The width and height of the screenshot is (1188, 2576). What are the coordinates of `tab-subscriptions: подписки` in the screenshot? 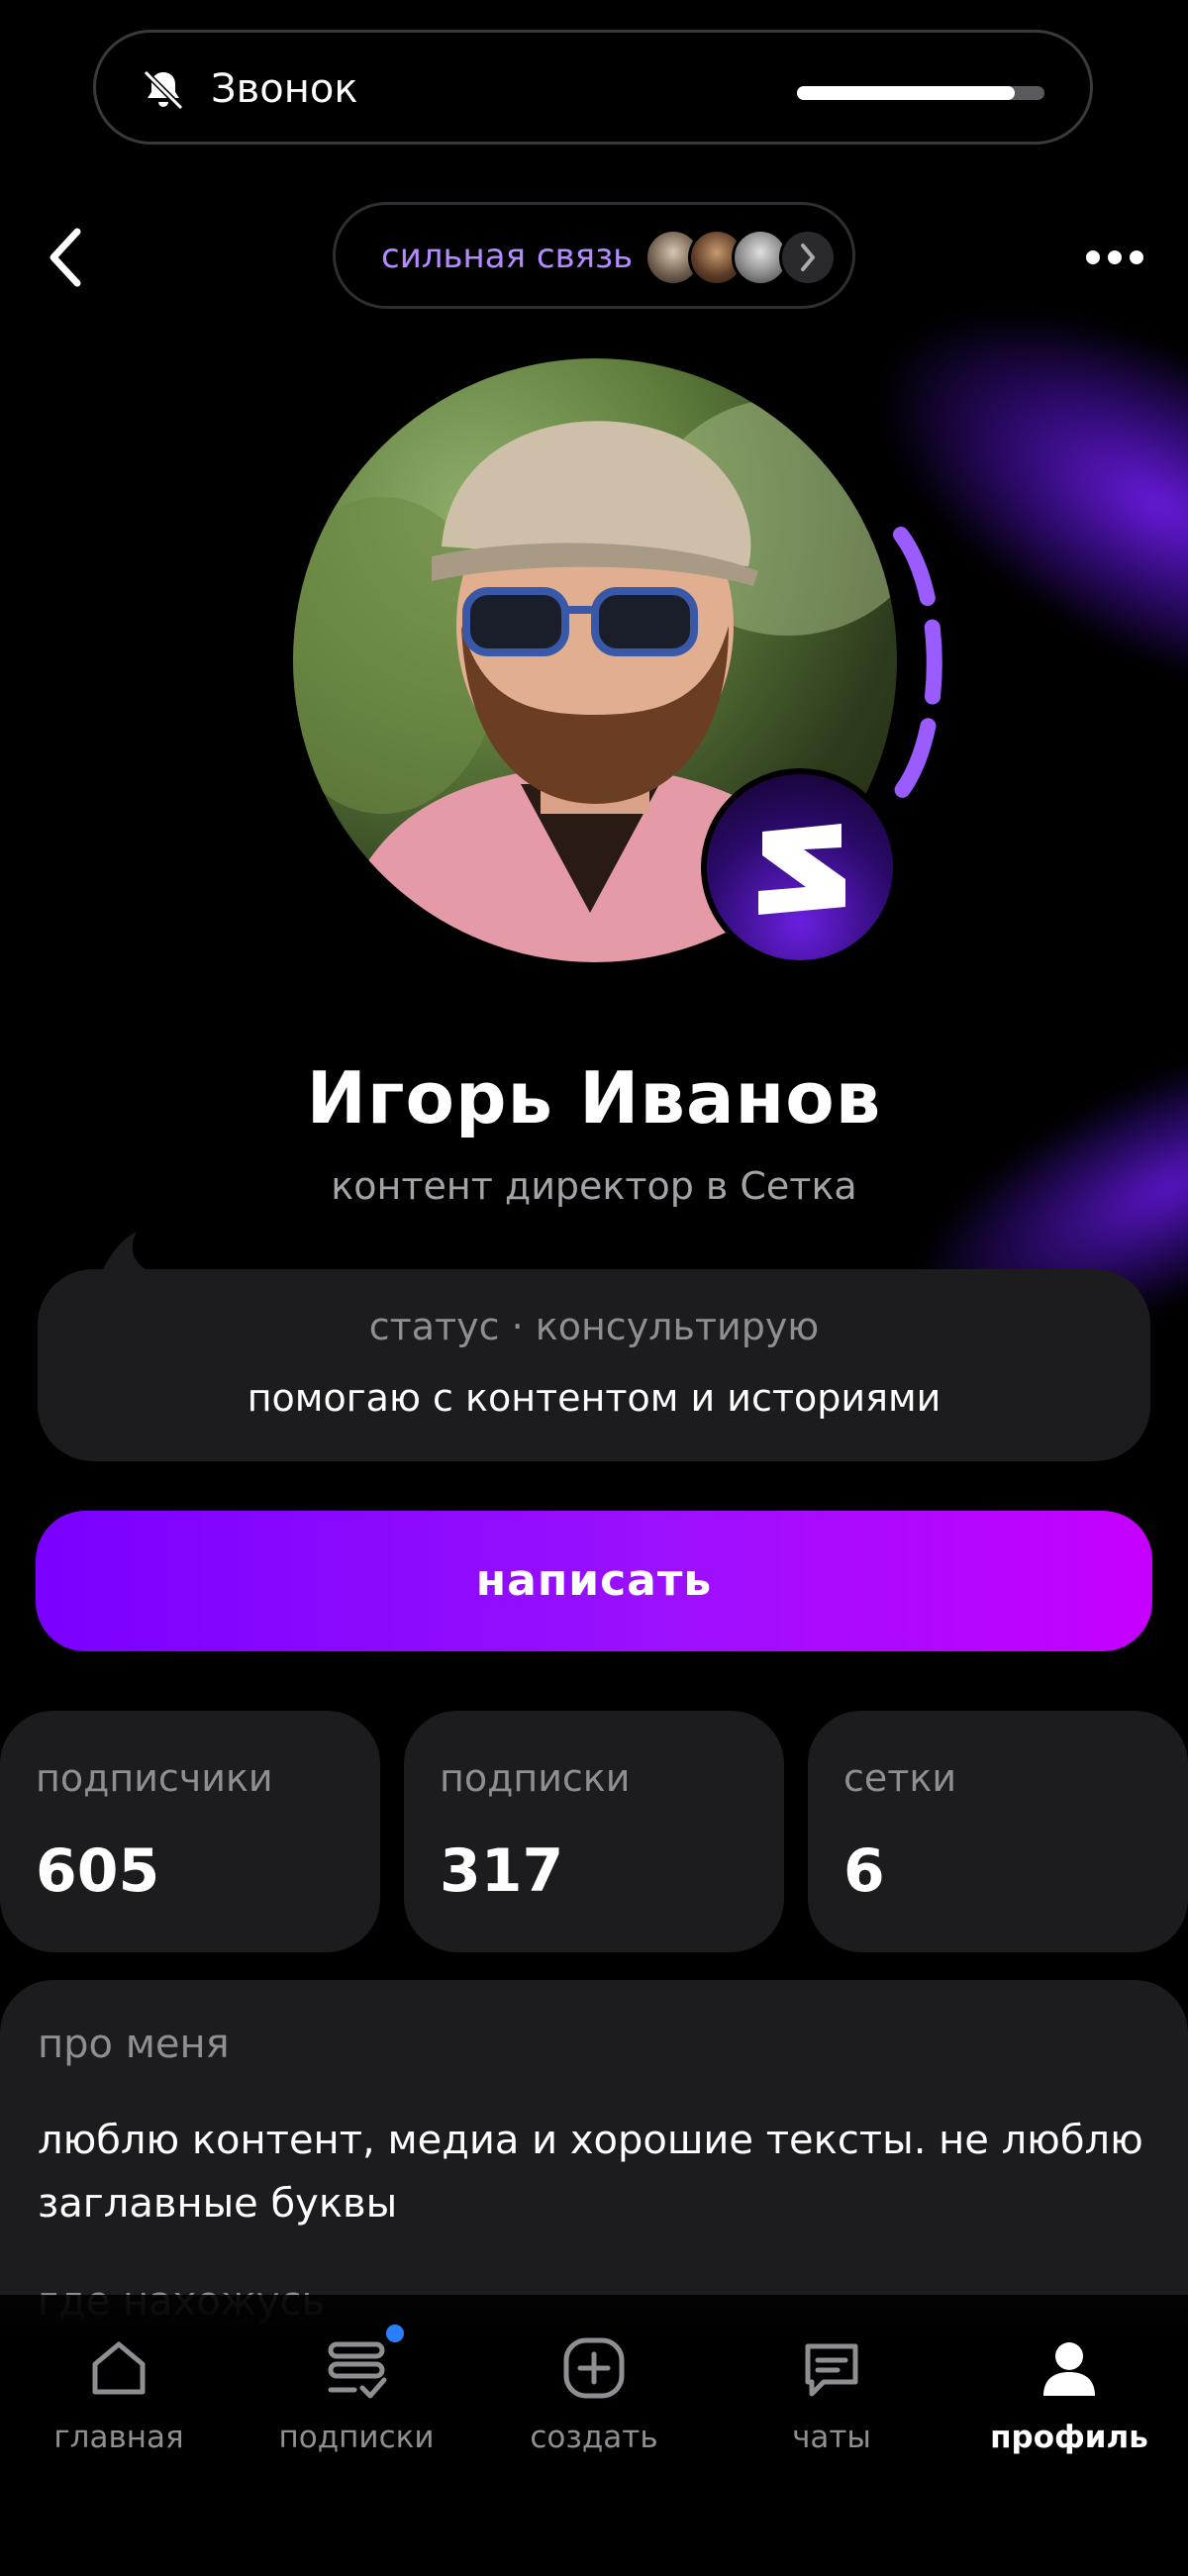 It's located at (356, 2404).